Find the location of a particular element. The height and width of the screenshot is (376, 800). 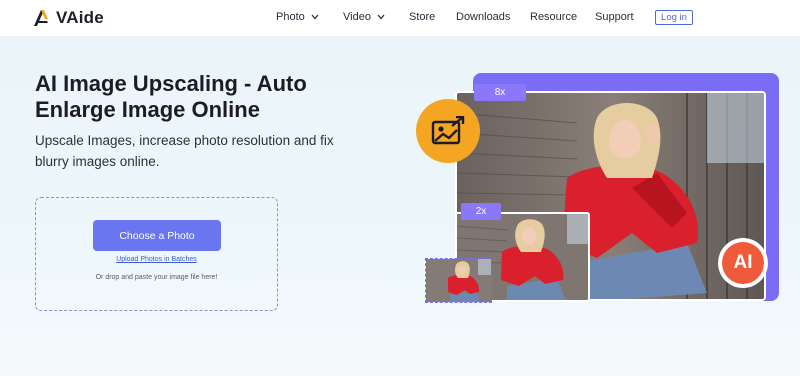

nav-item-store: Store is located at coordinates (422, 17).